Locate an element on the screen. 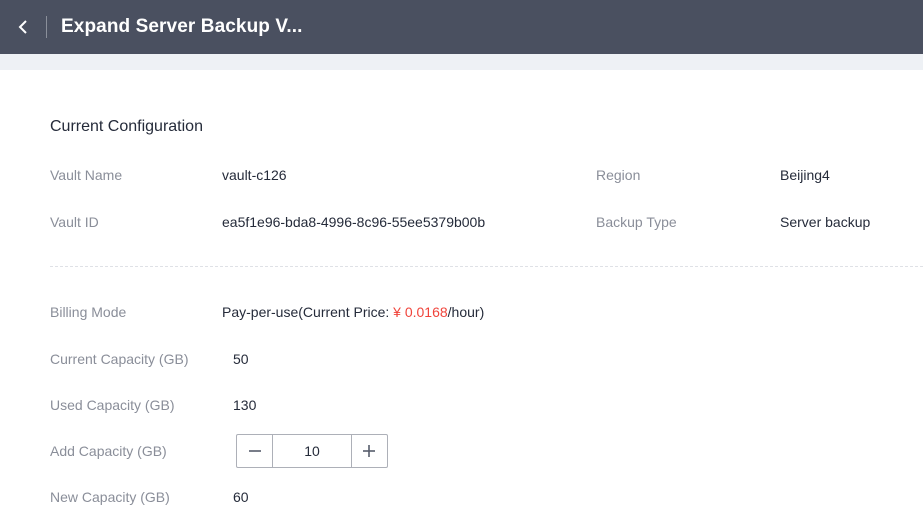  back-button is located at coordinates (23, 27).